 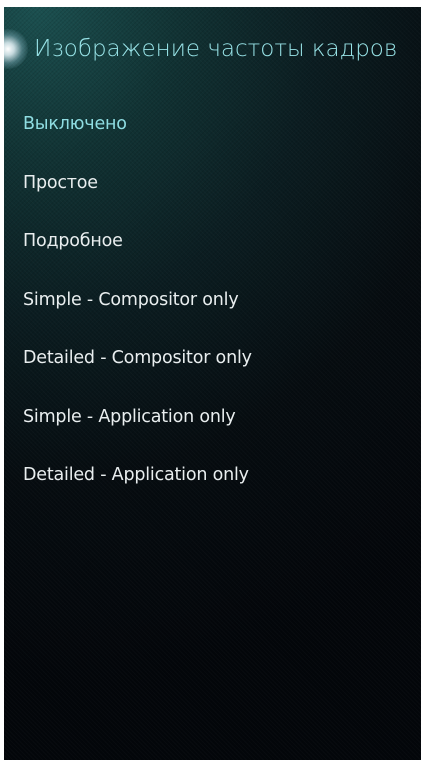 I want to click on option-item-detailed-compositor: Detailed - Compositor only, so click(x=212, y=358).